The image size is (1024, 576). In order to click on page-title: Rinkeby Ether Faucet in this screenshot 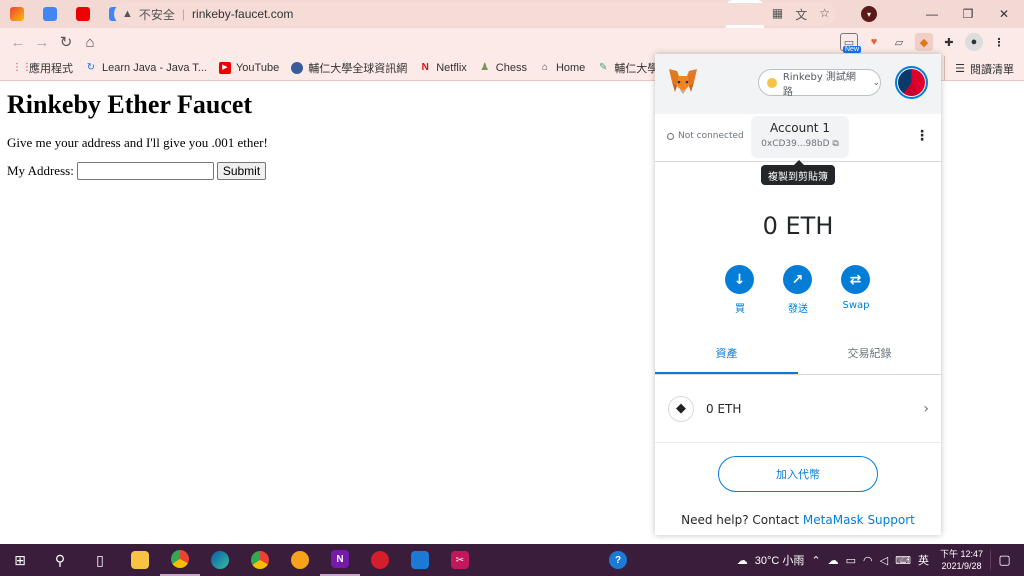, I will do `click(130, 104)`.